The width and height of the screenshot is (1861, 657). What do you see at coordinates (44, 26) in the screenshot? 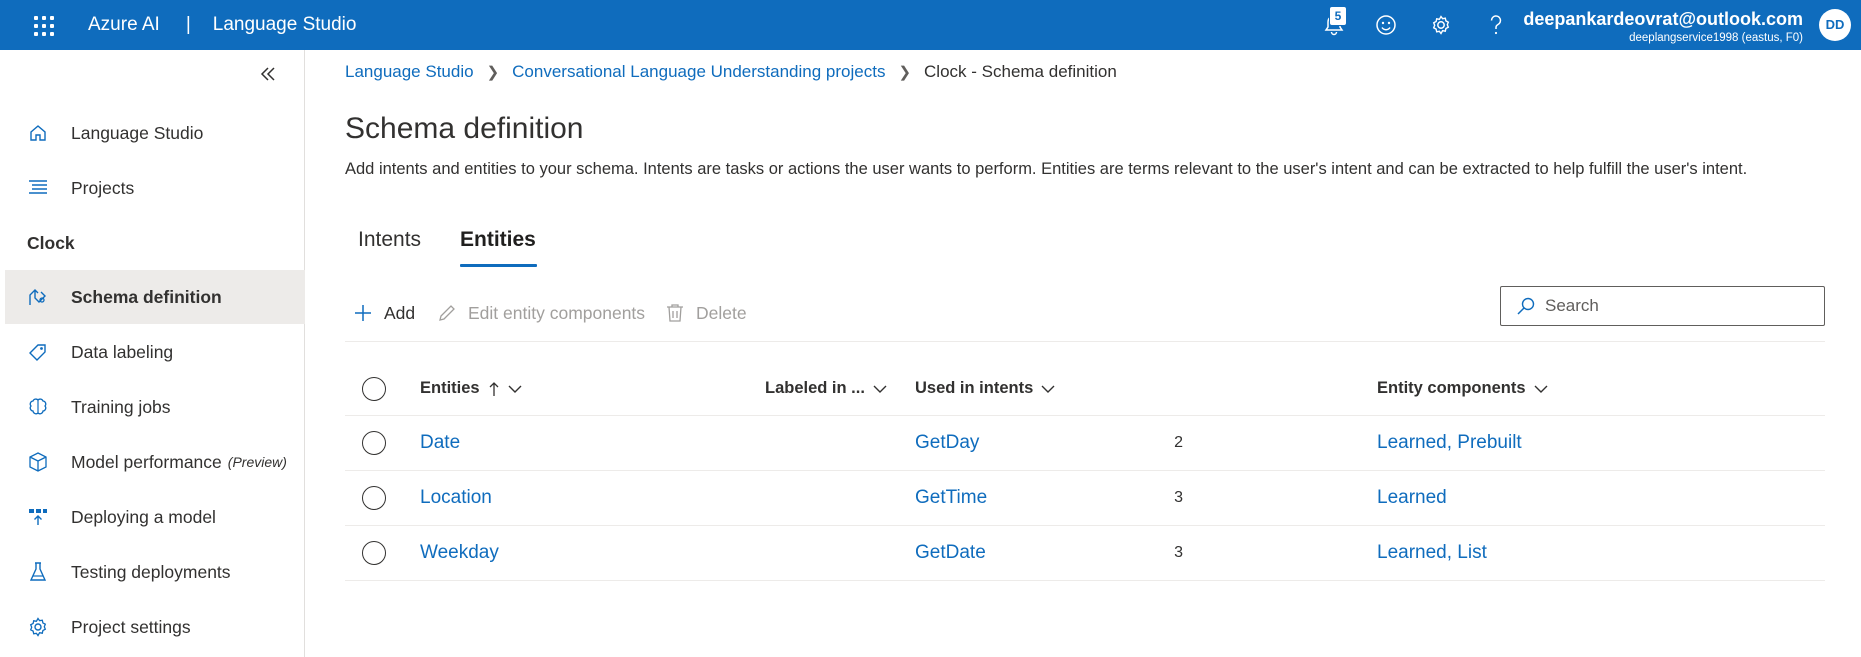
I see `app-launcher-icon` at bounding box center [44, 26].